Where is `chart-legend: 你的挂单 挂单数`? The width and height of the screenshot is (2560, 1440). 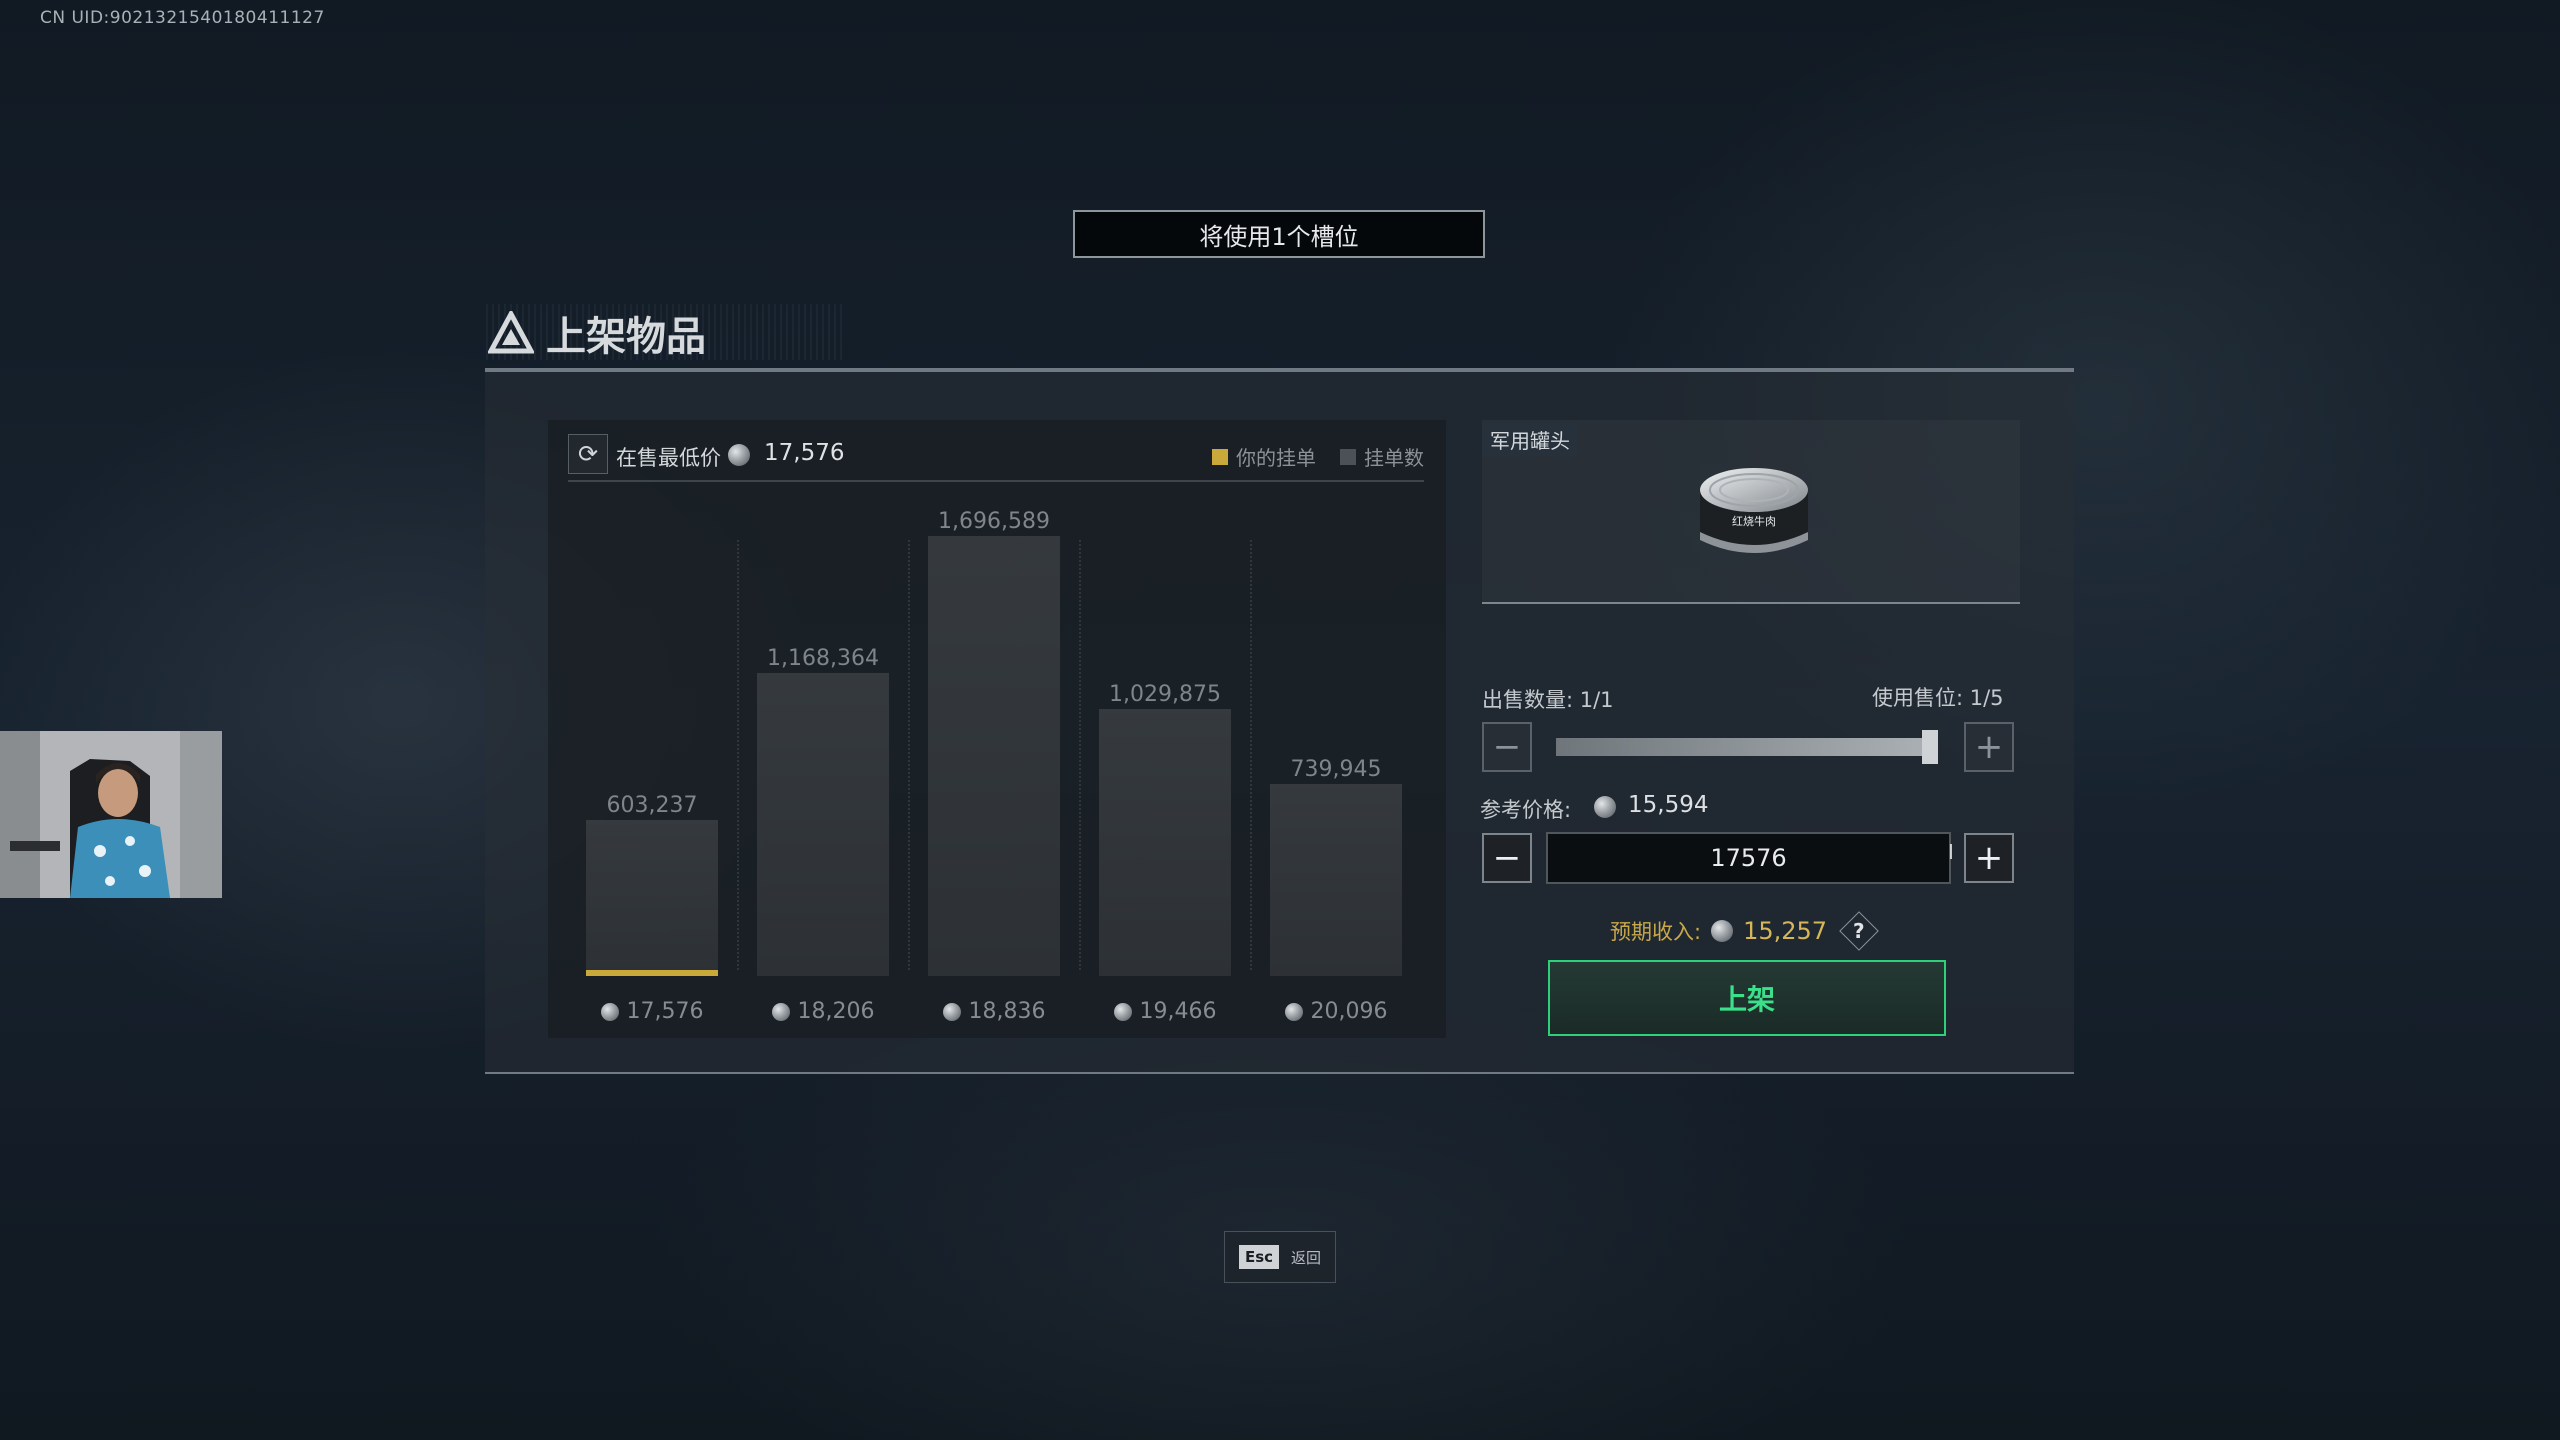 chart-legend: 你的挂单 挂单数 is located at coordinates (1318, 456).